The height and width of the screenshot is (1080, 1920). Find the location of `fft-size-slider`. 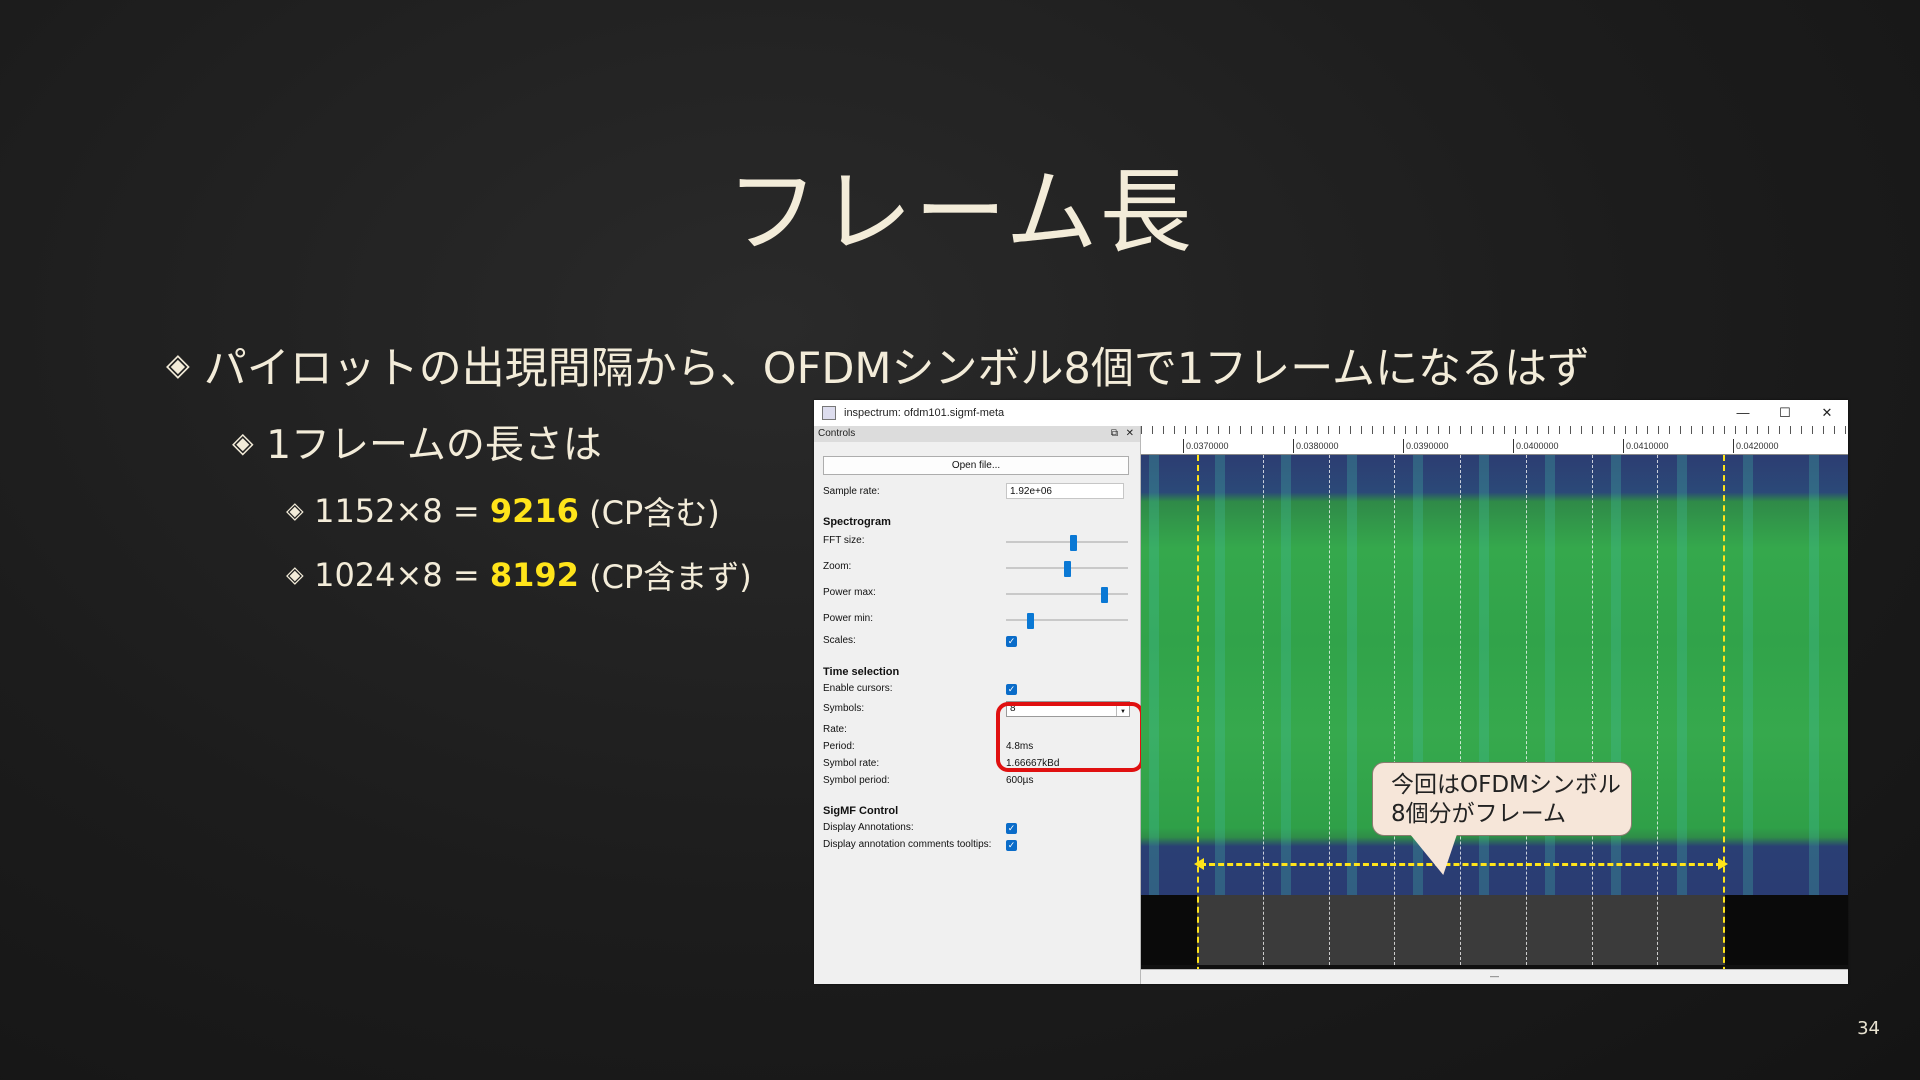

fft-size-slider is located at coordinates (1067, 543).